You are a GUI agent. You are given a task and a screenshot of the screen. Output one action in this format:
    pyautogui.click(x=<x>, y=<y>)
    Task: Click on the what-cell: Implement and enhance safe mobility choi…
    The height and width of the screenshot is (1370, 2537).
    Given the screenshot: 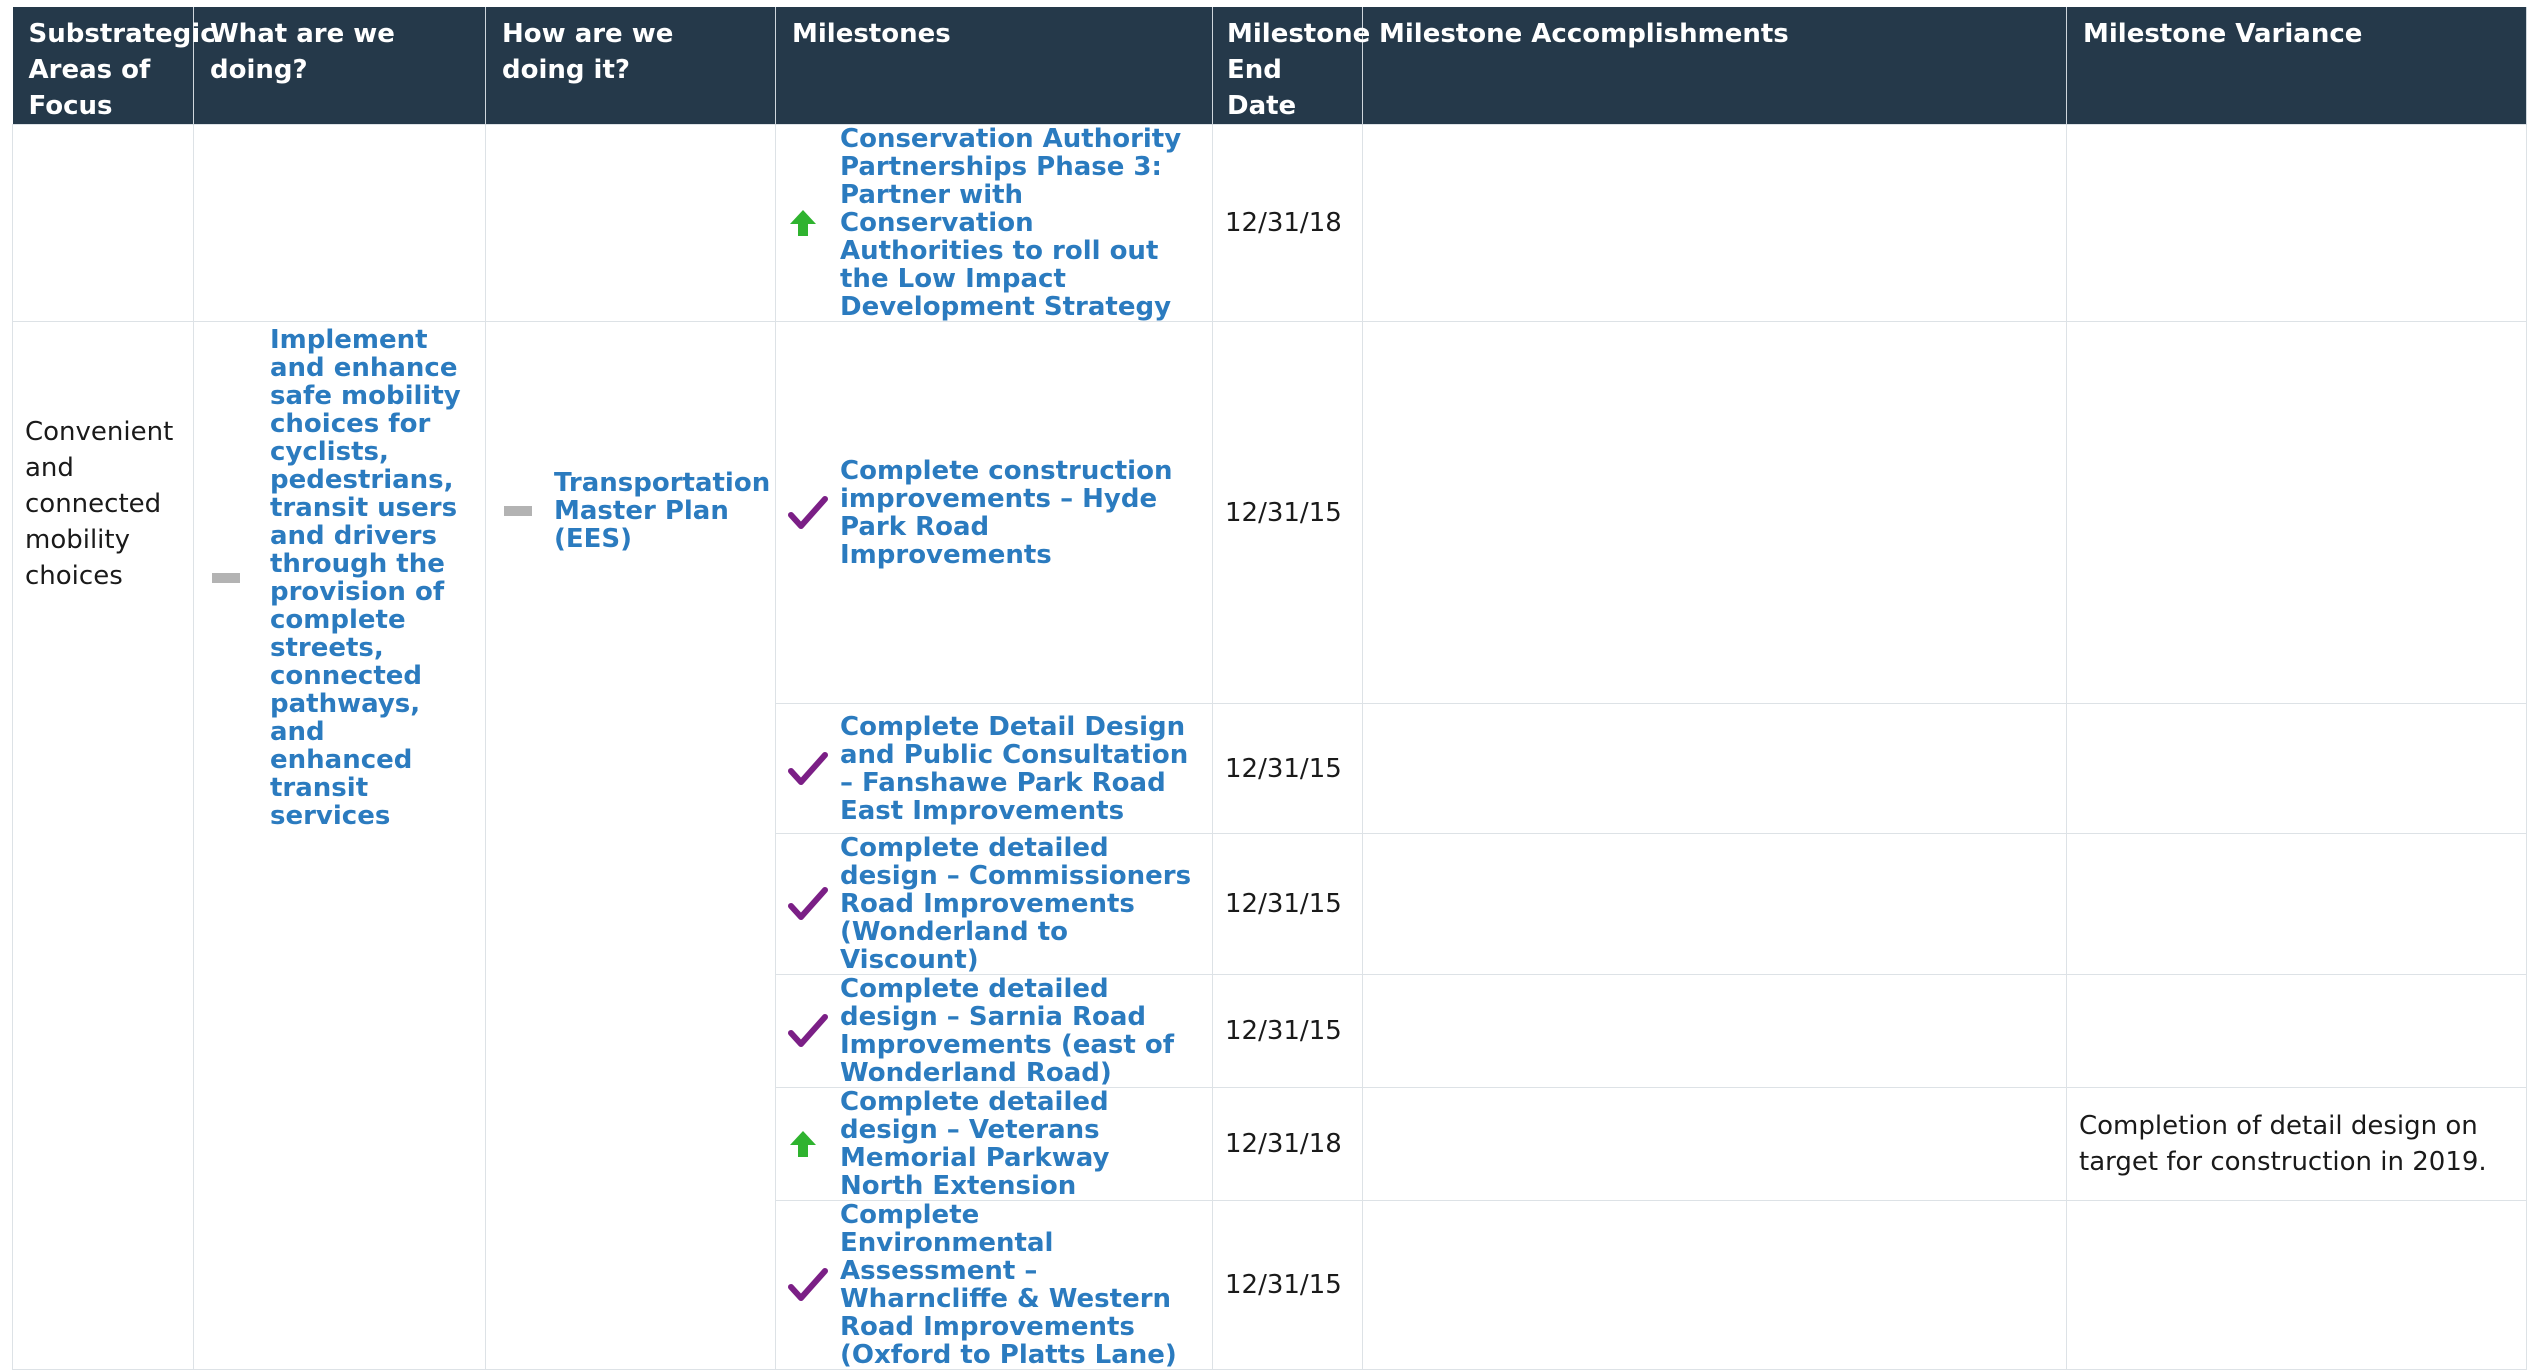 What is the action you would take?
    pyautogui.click(x=339, y=845)
    